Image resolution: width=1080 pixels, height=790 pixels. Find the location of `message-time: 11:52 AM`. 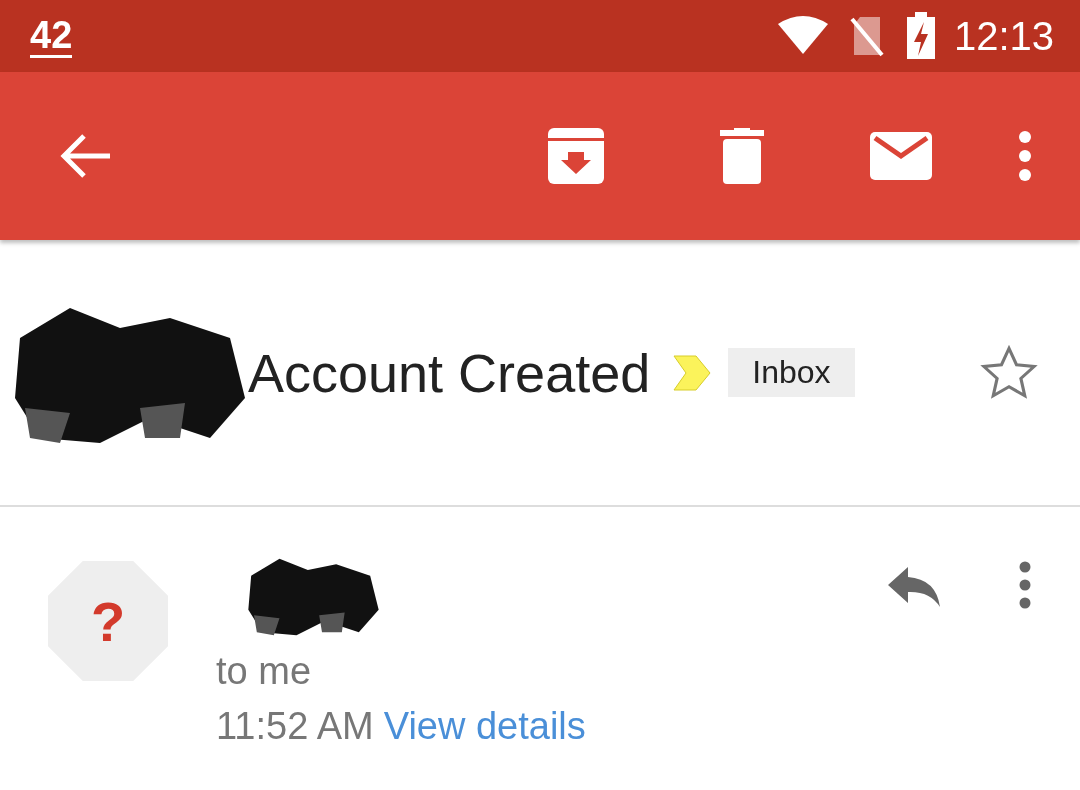

message-time: 11:52 AM is located at coordinates (295, 726).